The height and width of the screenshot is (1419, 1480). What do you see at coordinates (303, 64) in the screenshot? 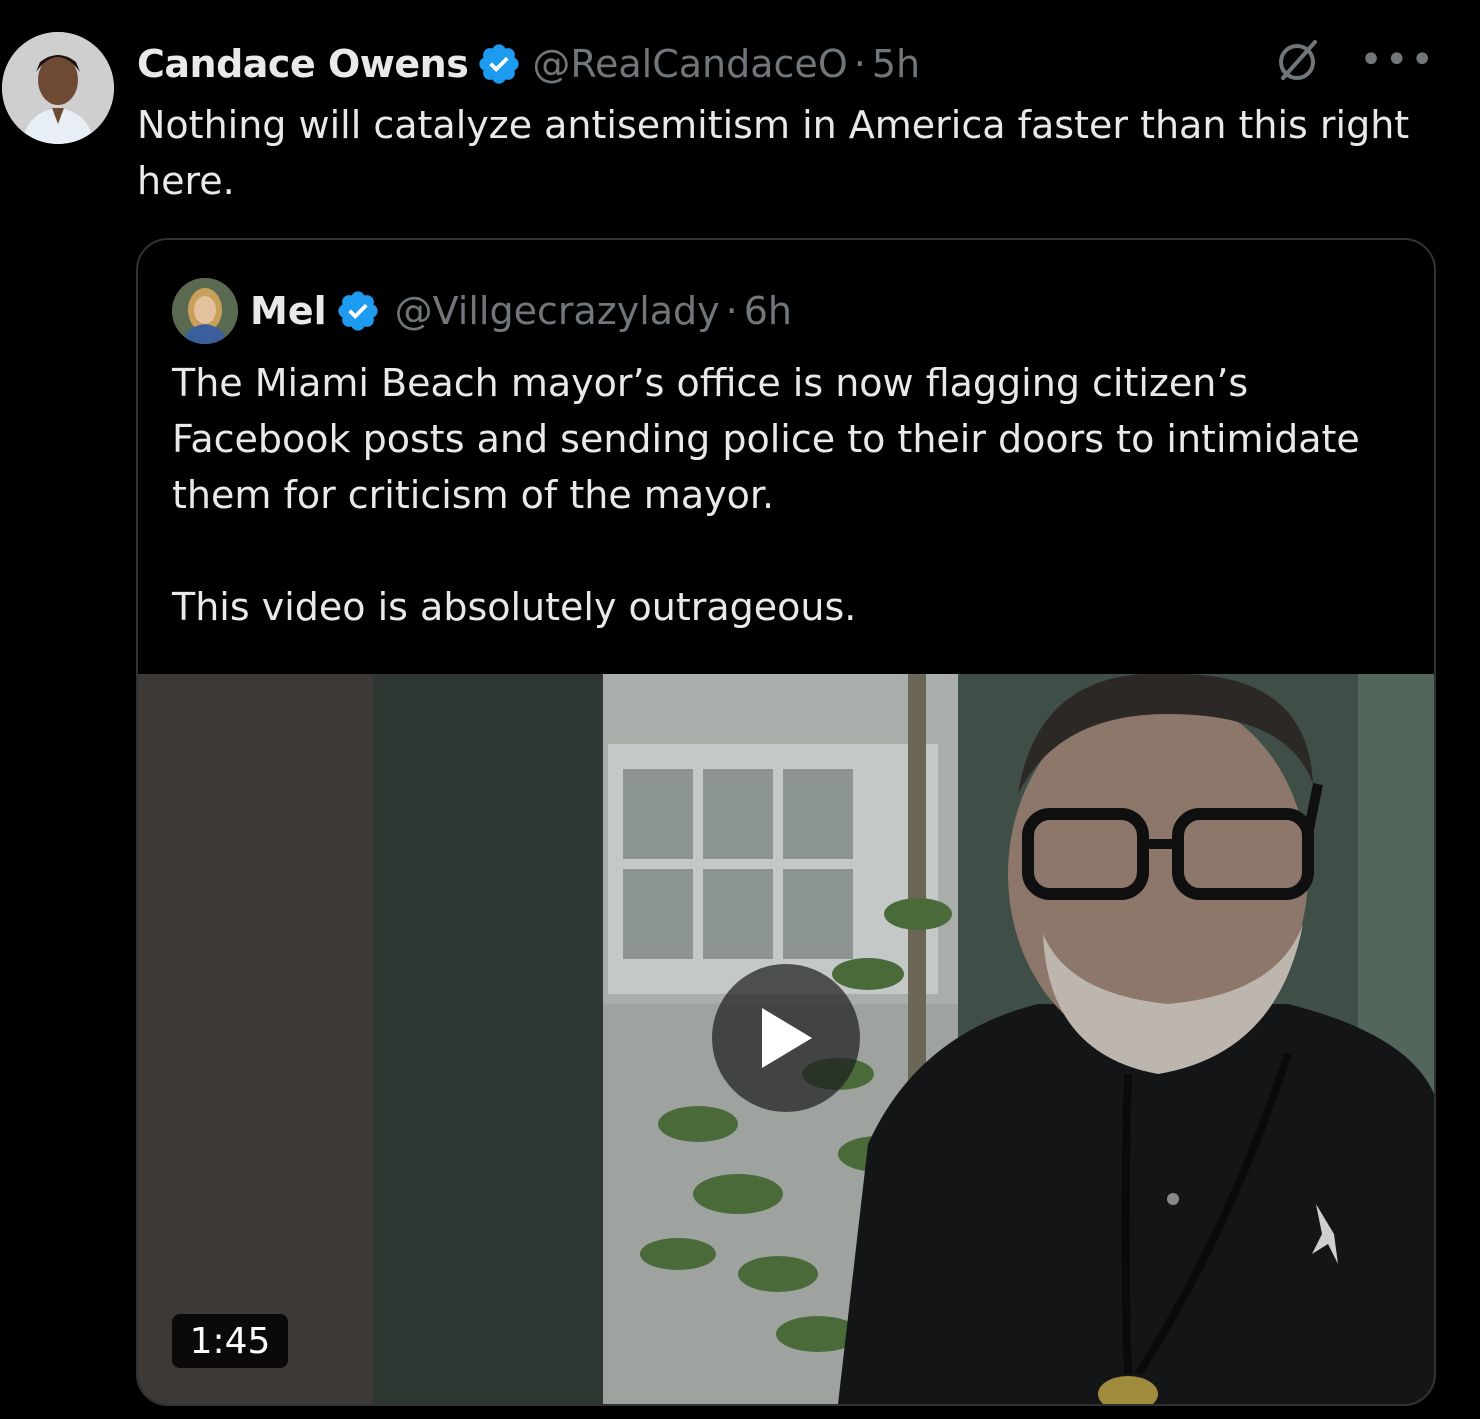
I see `author-name: Candace Owens` at bounding box center [303, 64].